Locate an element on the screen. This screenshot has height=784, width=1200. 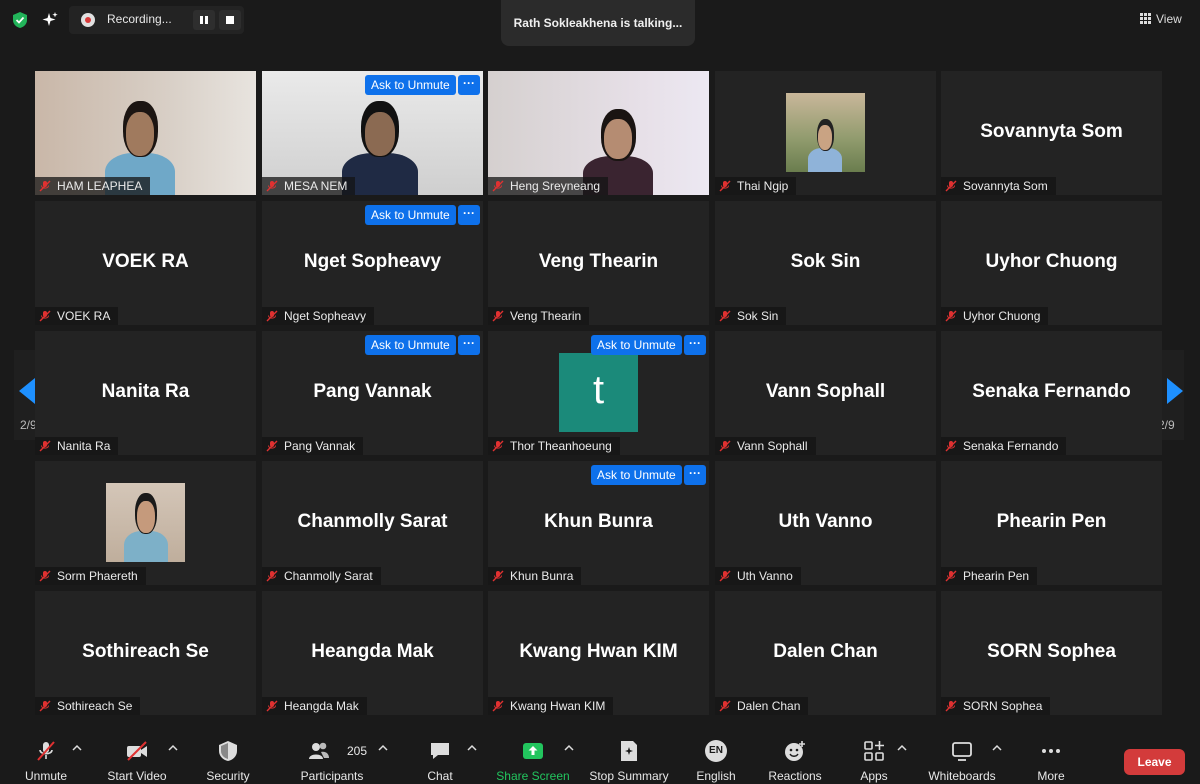
summary-icon is located at coordinates (629, 751).